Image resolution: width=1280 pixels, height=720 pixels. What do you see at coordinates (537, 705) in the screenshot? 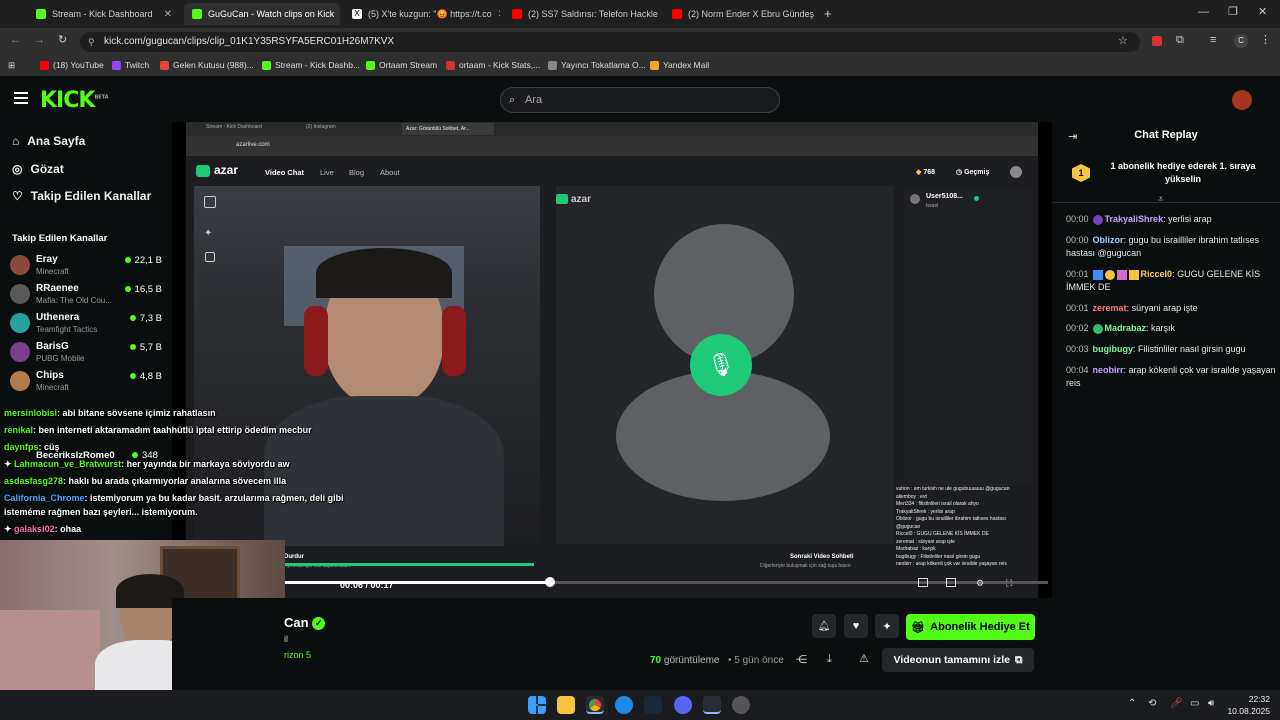
I see `windows-start-icon` at bounding box center [537, 705].